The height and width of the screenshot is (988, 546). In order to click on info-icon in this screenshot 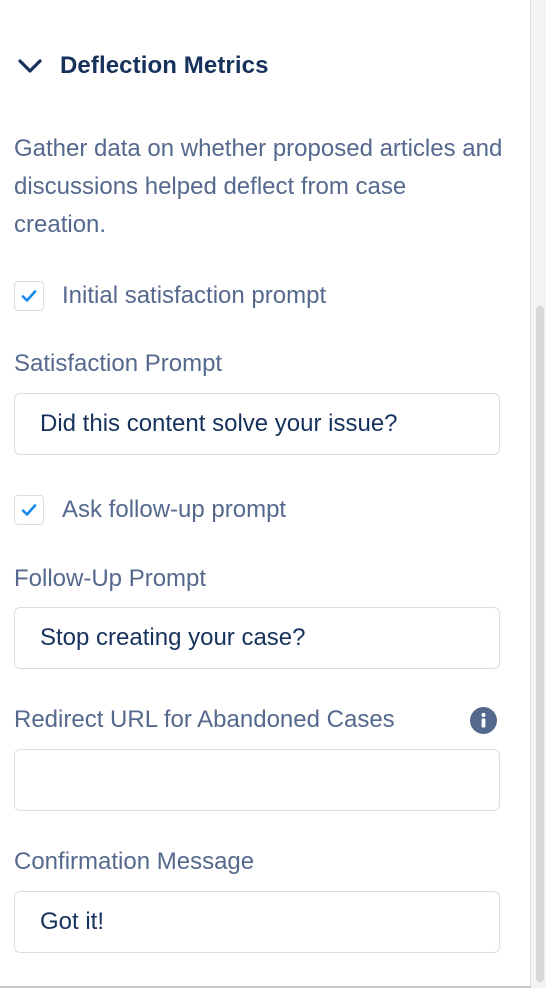, I will do `click(483, 720)`.